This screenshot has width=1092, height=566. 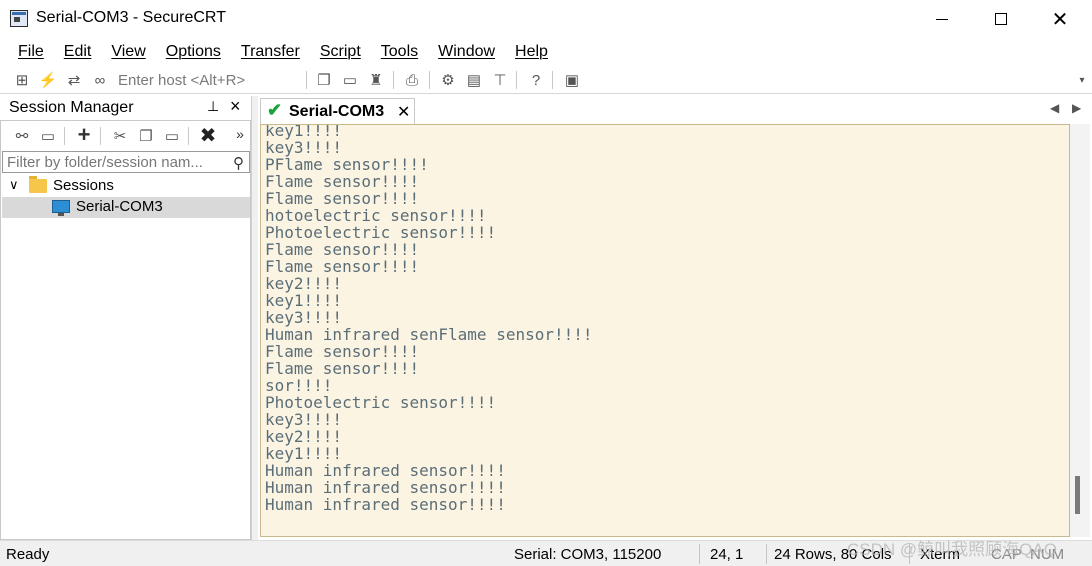 I want to click on reconnect-icon: ⇄, so click(x=74, y=80).